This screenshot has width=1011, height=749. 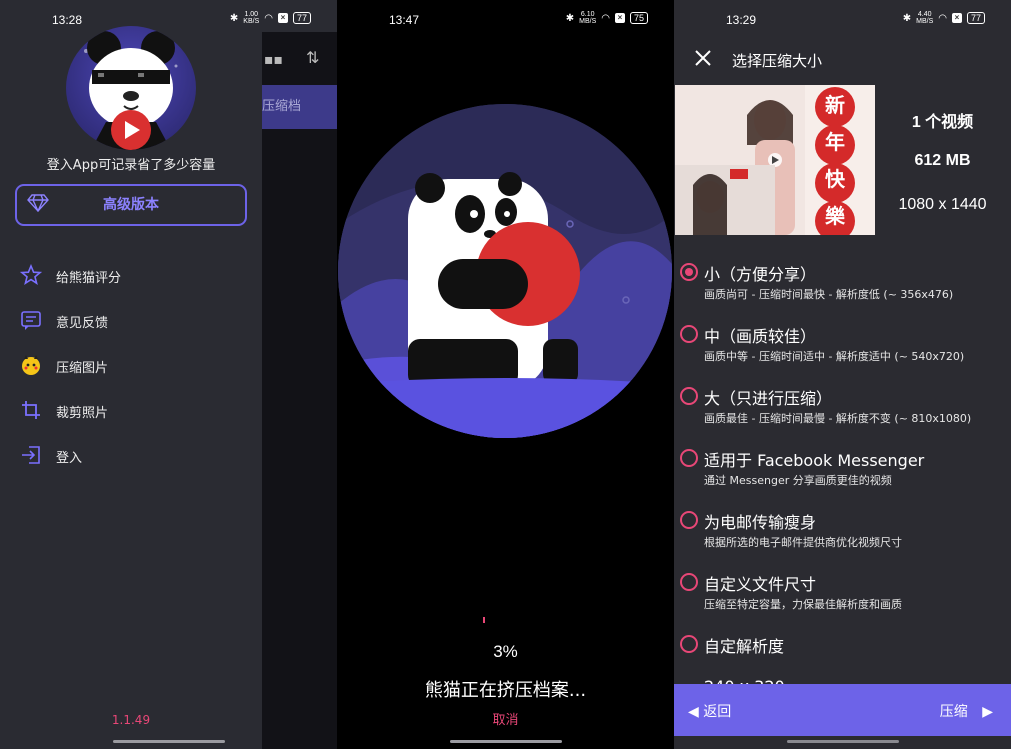 What do you see at coordinates (135, 276) in the screenshot?
I see `menu-item-rate: 给熊猫评分` at bounding box center [135, 276].